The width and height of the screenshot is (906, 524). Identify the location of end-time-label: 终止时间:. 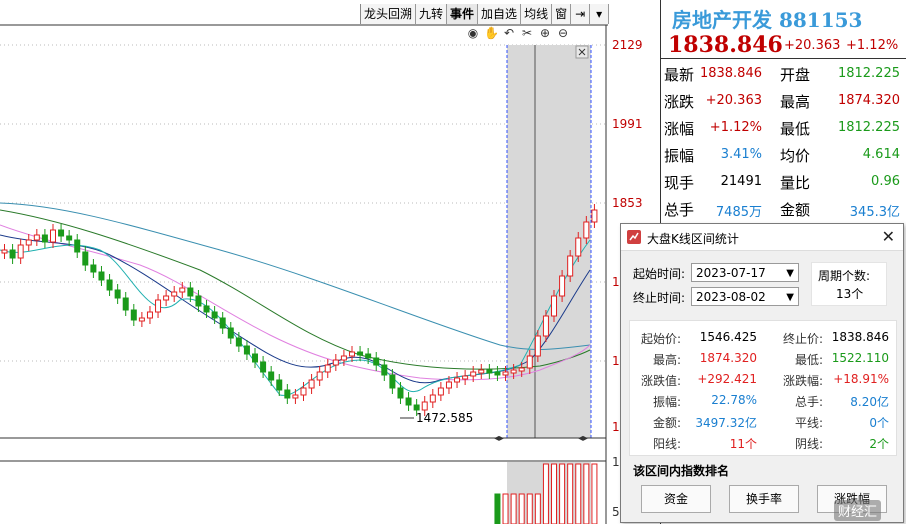
(659, 298).